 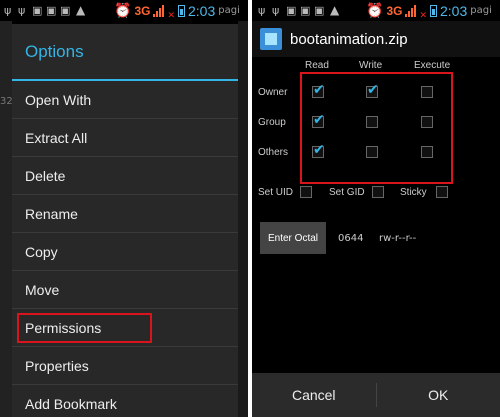 I want to click on sticky-checkbox, so click(x=442, y=192).